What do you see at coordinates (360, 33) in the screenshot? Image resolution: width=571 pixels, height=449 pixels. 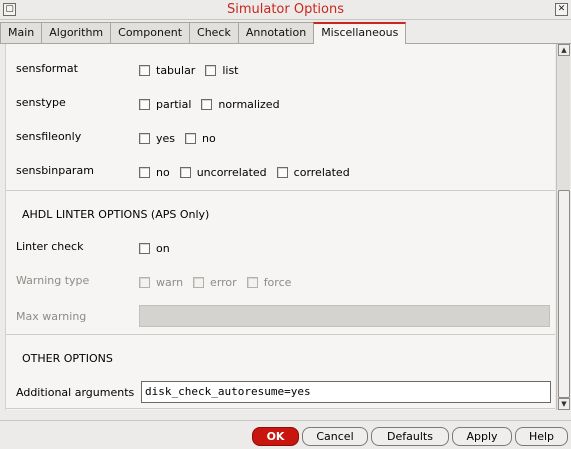 I see `tab-miscellaneous: Miscellaneous` at bounding box center [360, 33].